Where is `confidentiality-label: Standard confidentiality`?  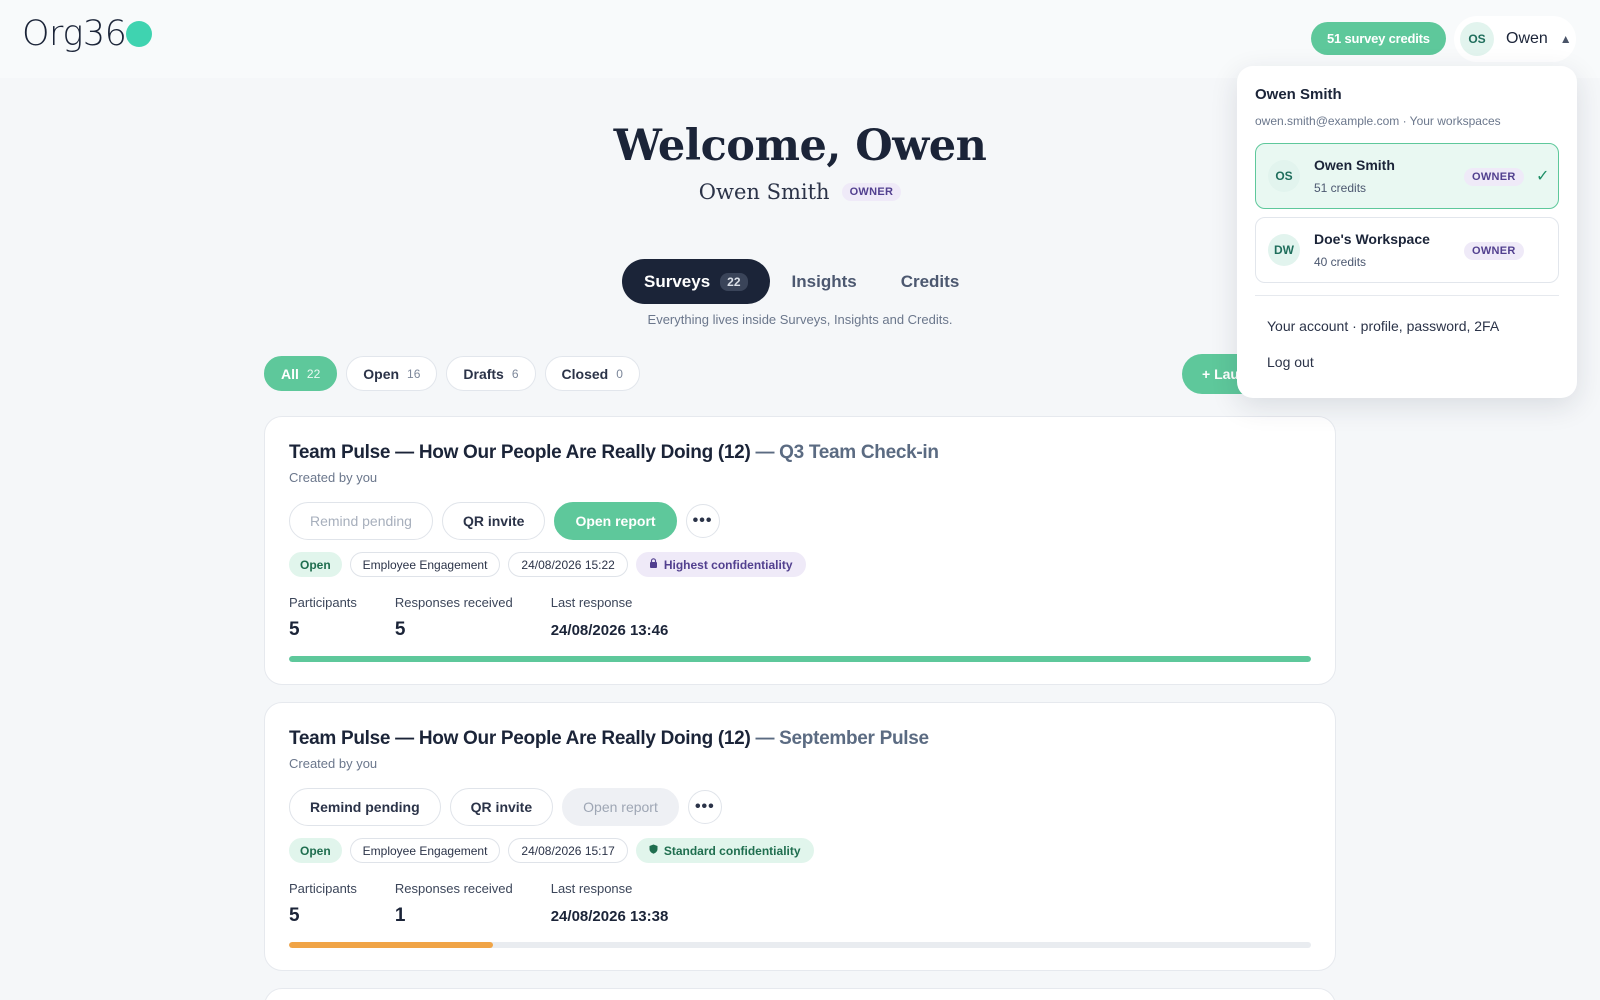 confidentiality-label: Standard confidentiality is located at coordinates (732, 850).